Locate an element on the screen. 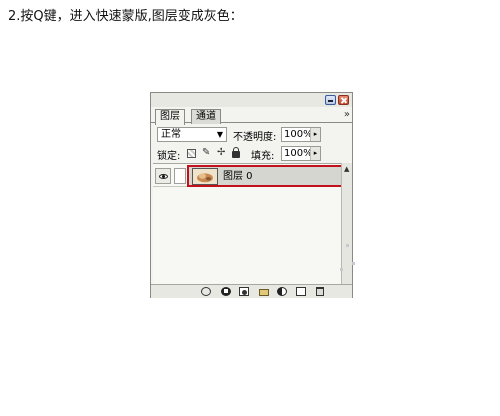  new-layer-icon is located at coordinates (301, 291).